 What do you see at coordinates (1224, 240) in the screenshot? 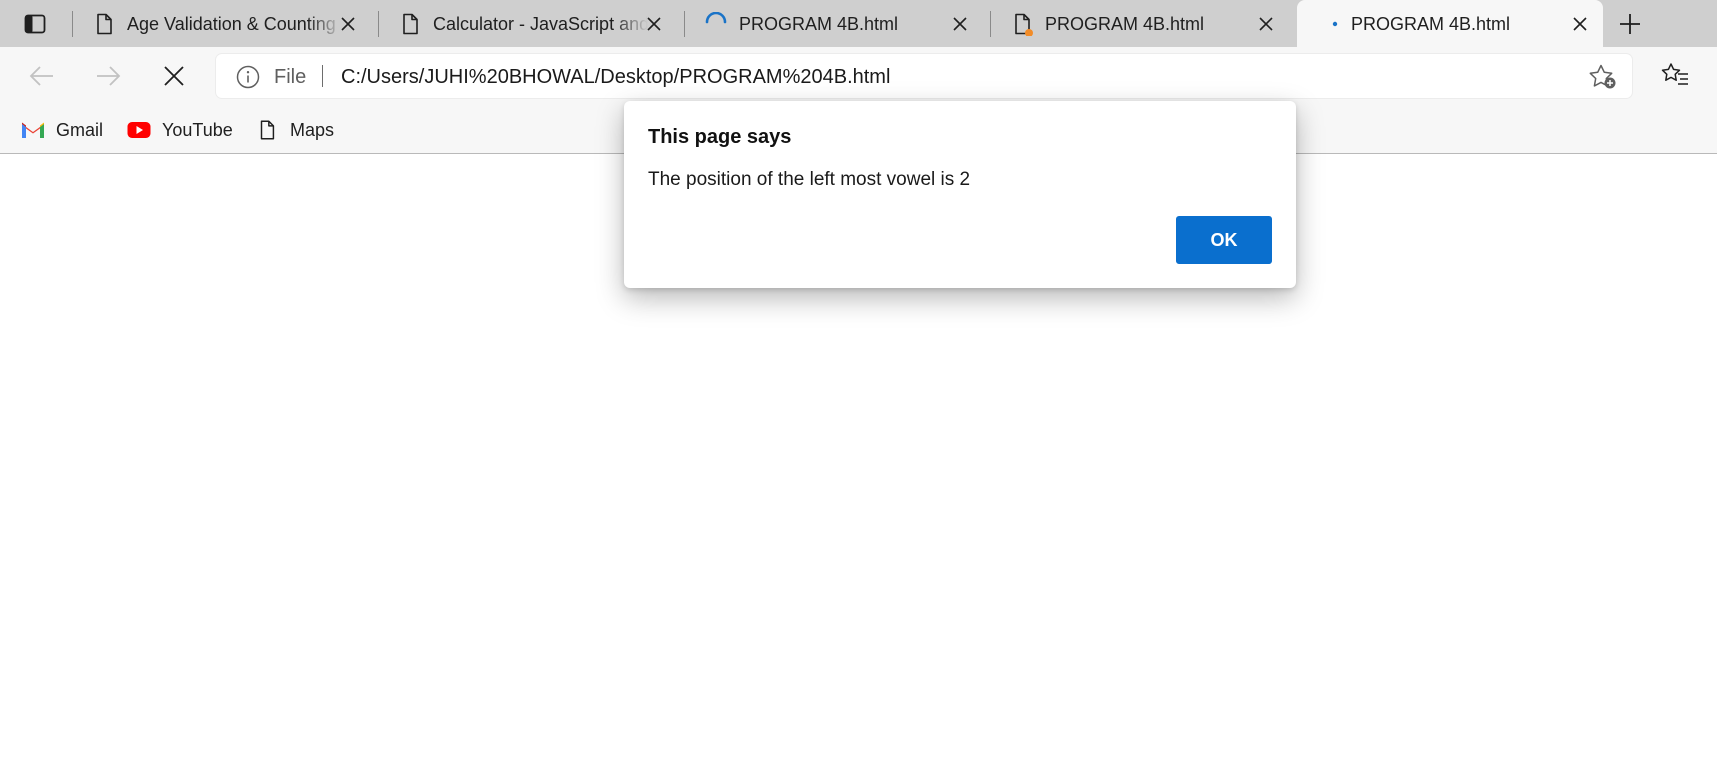
I see `ok-button: OK` at bounding box center [1224, 240].